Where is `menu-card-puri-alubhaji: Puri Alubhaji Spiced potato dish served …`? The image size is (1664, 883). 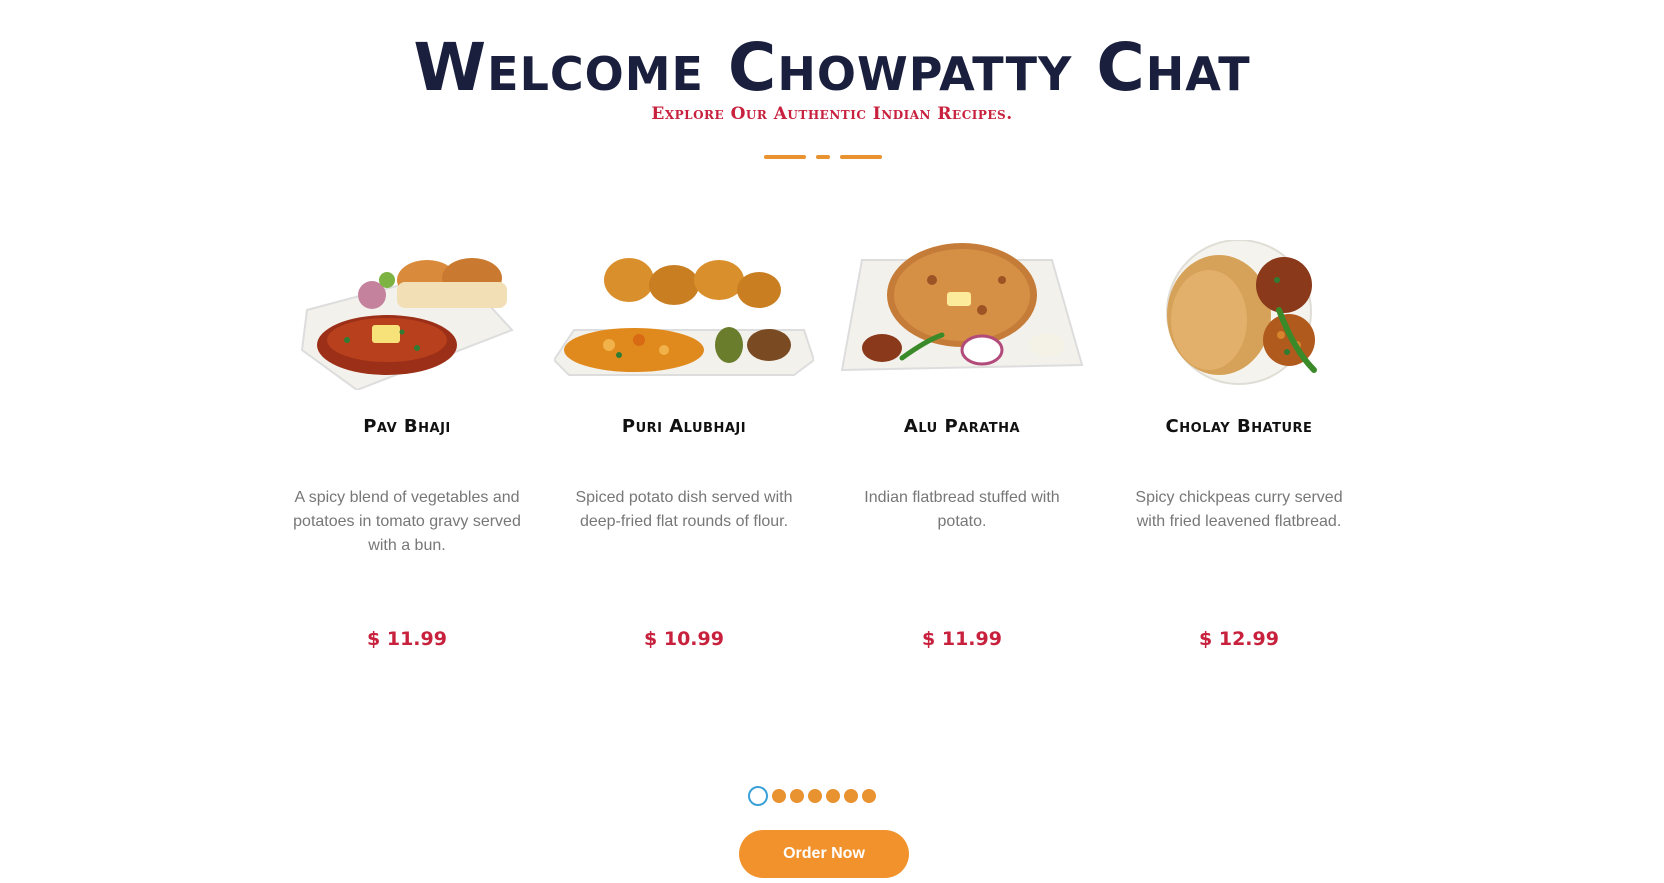
menu-card-puri-alubhaji: Puri Alubhaji Spiced potato dish served … is located at coordinates (684, 445).